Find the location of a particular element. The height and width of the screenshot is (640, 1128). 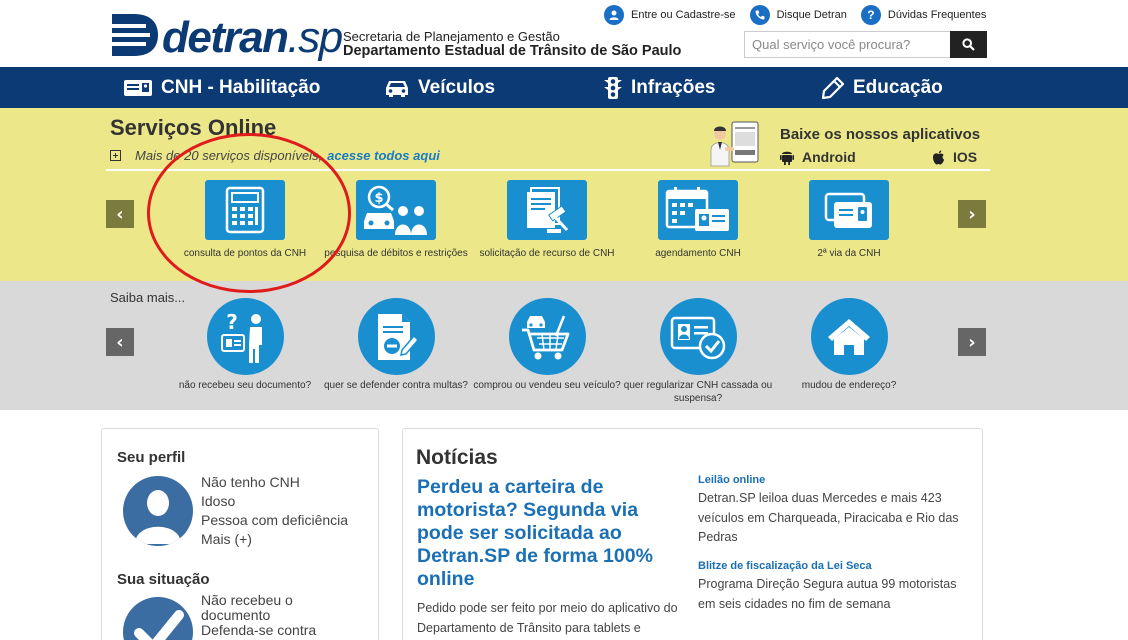

saiba-label: mudou de endereço? is located at coordinates (849, 385).